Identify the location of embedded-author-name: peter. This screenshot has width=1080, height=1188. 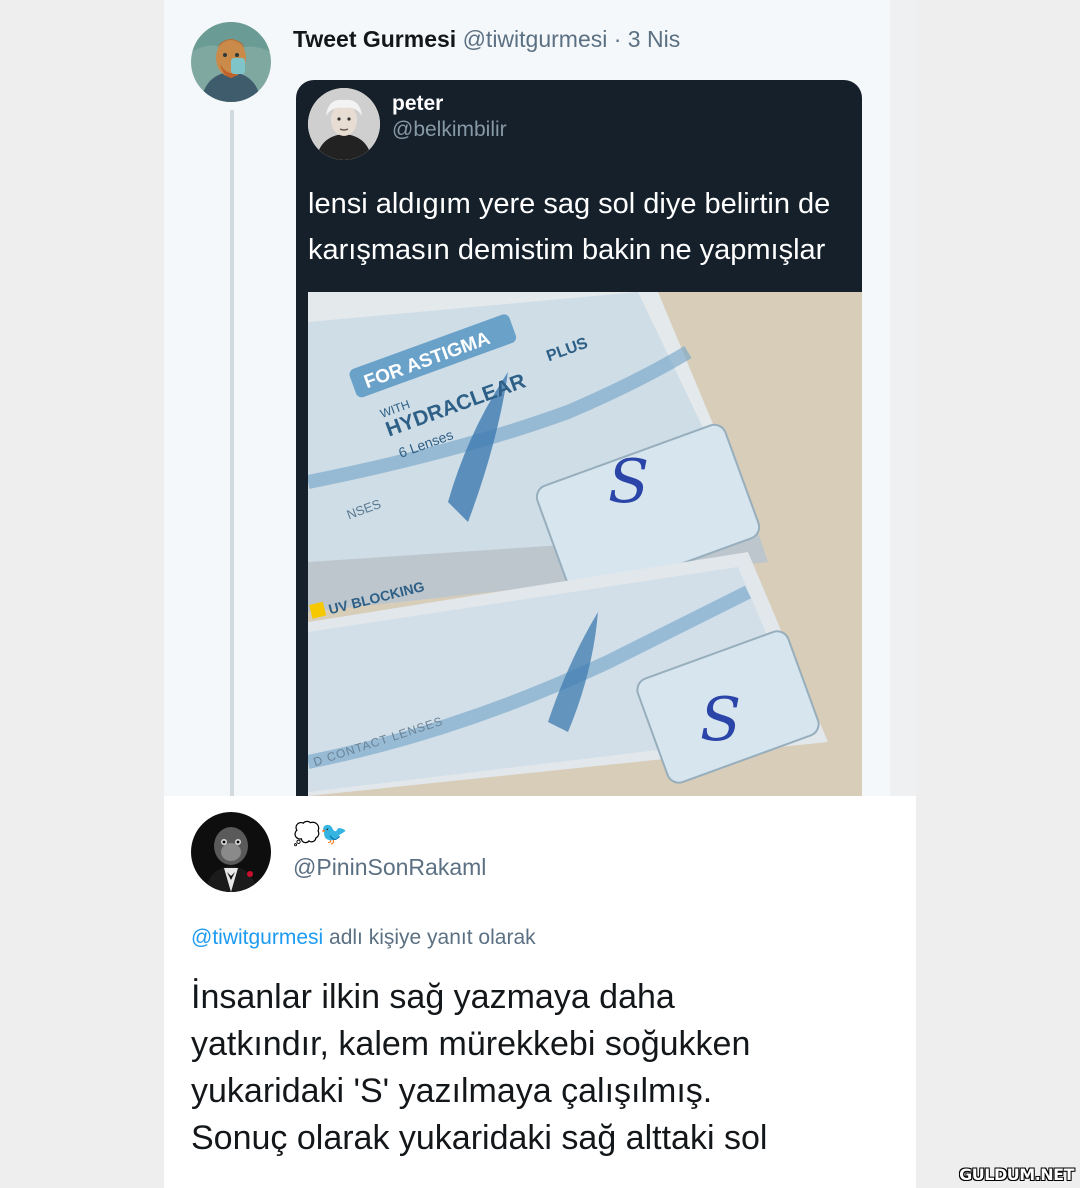
(418, 103).